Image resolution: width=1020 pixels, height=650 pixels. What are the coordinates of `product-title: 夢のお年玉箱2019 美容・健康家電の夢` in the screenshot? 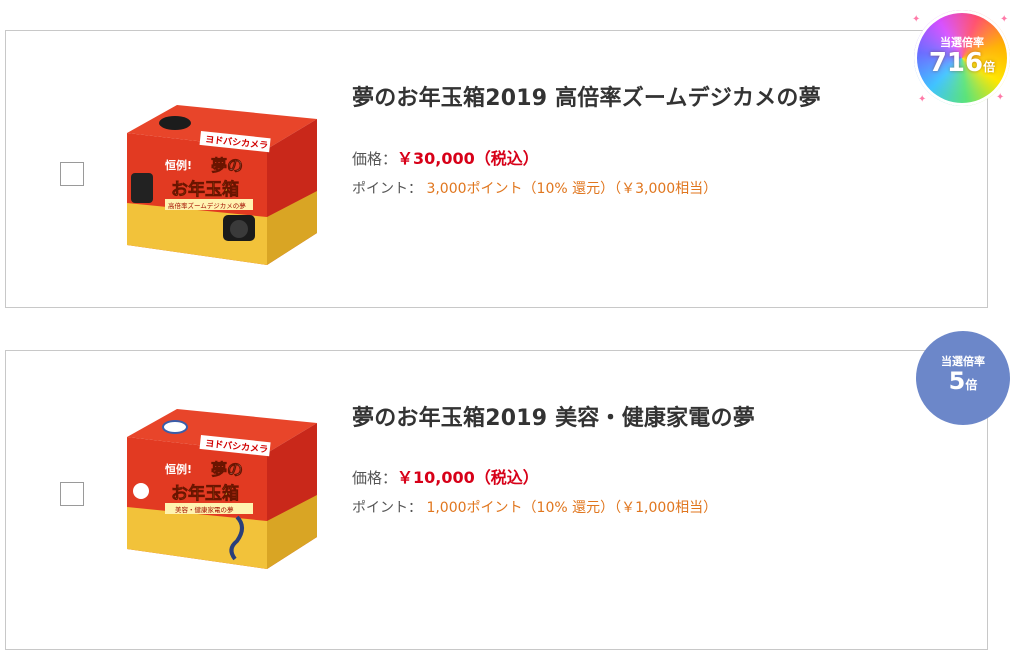 It's located at (553, 416).